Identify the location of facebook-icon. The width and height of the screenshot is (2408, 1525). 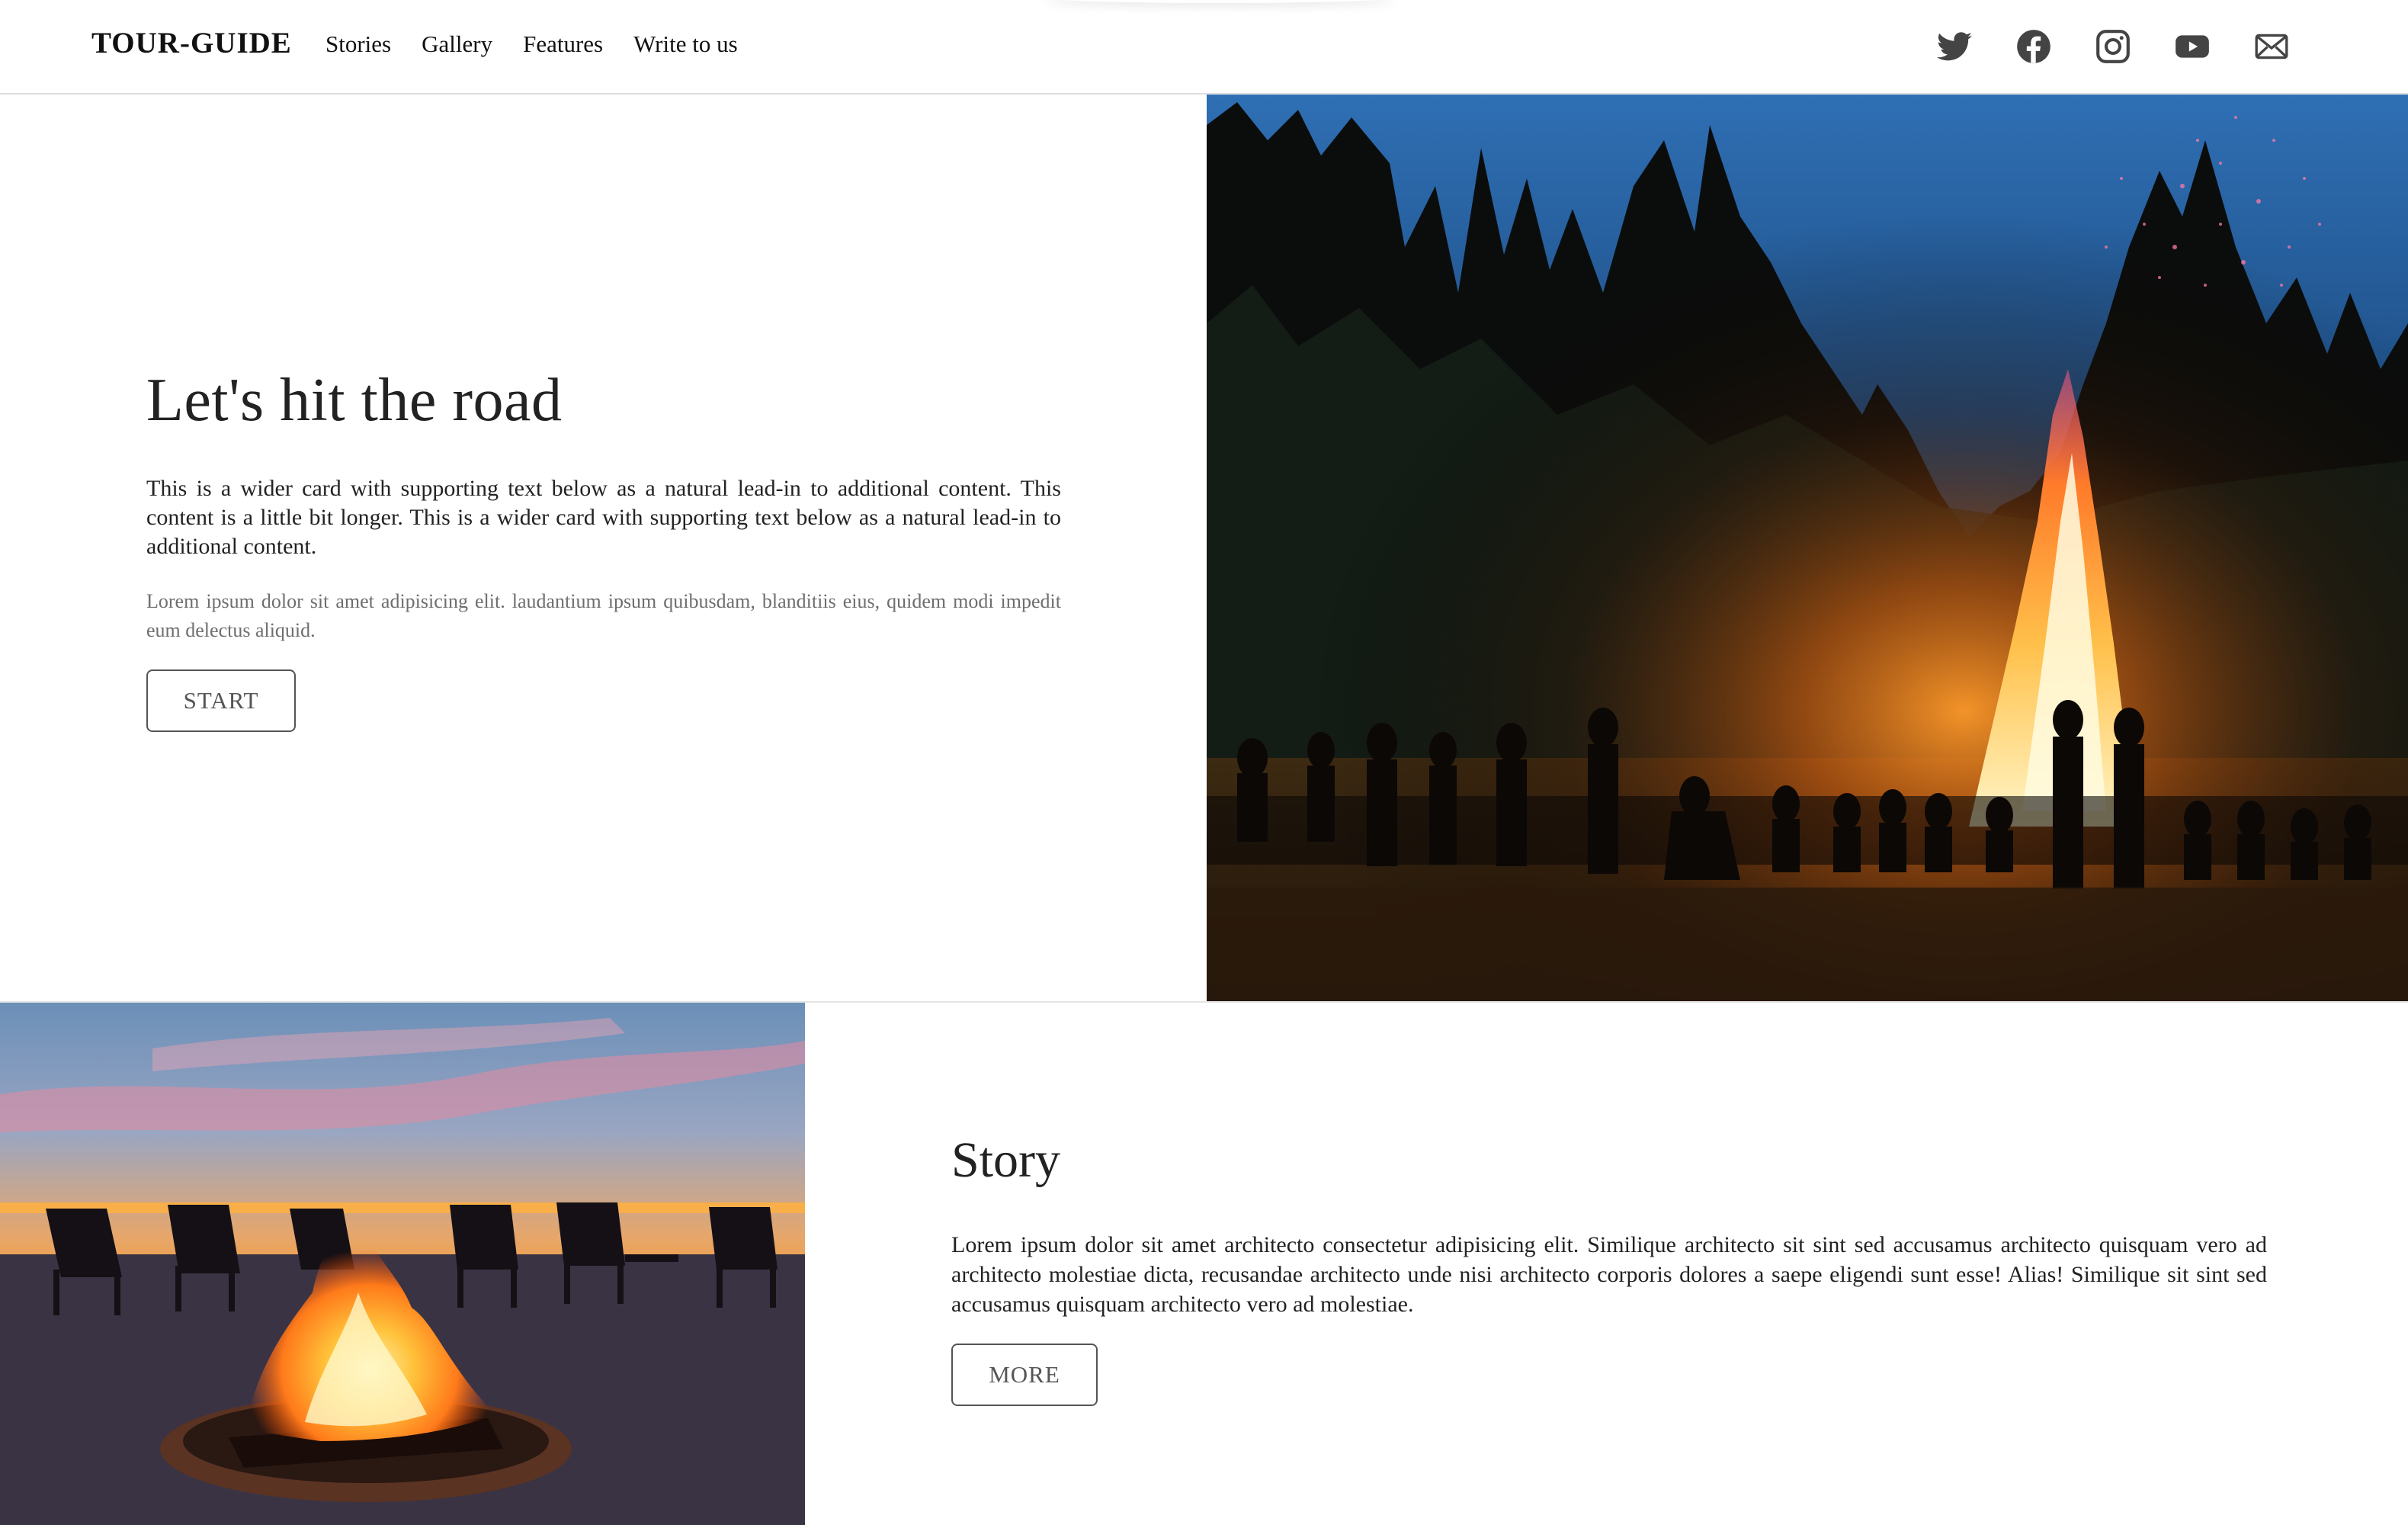
(2033, 46).